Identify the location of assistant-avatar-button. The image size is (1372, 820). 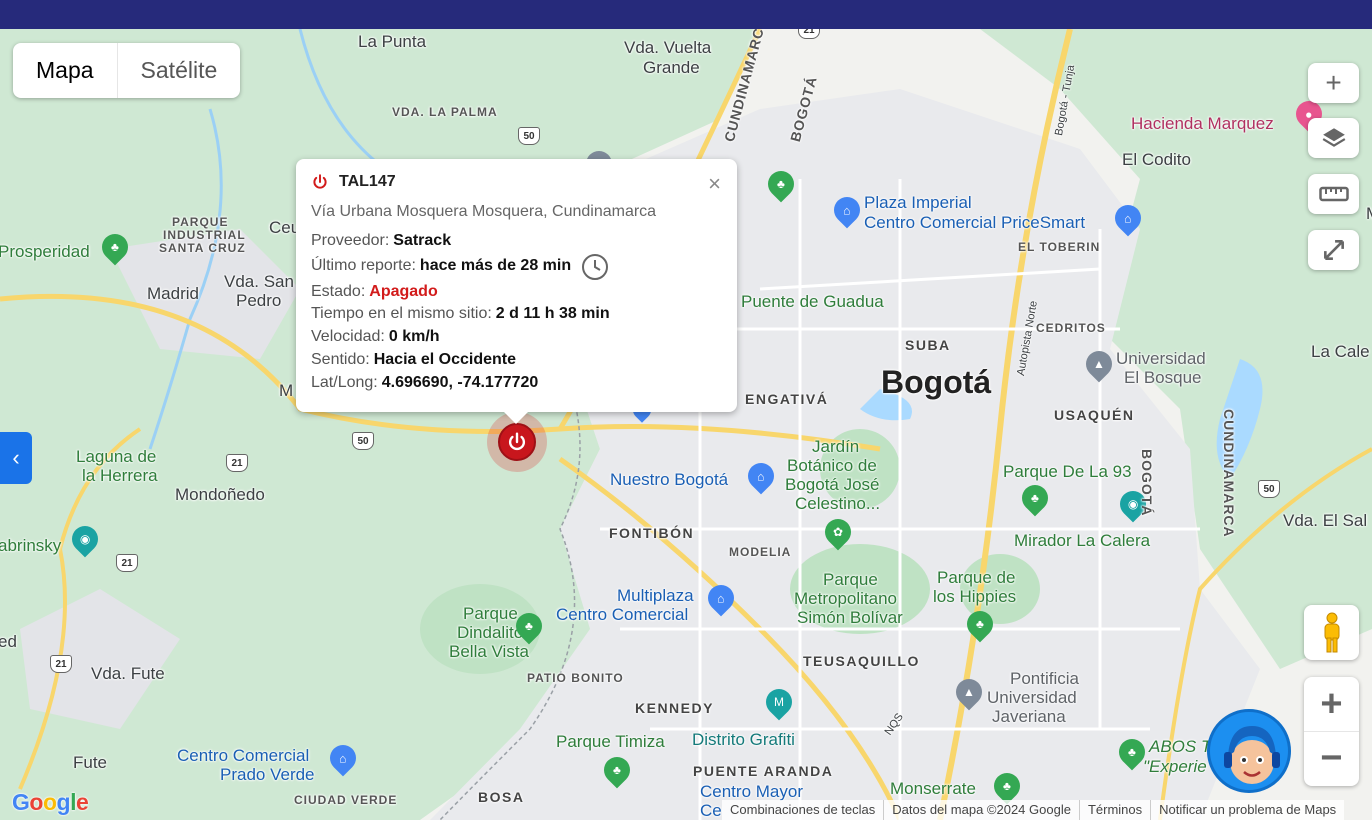
(1249, 751).